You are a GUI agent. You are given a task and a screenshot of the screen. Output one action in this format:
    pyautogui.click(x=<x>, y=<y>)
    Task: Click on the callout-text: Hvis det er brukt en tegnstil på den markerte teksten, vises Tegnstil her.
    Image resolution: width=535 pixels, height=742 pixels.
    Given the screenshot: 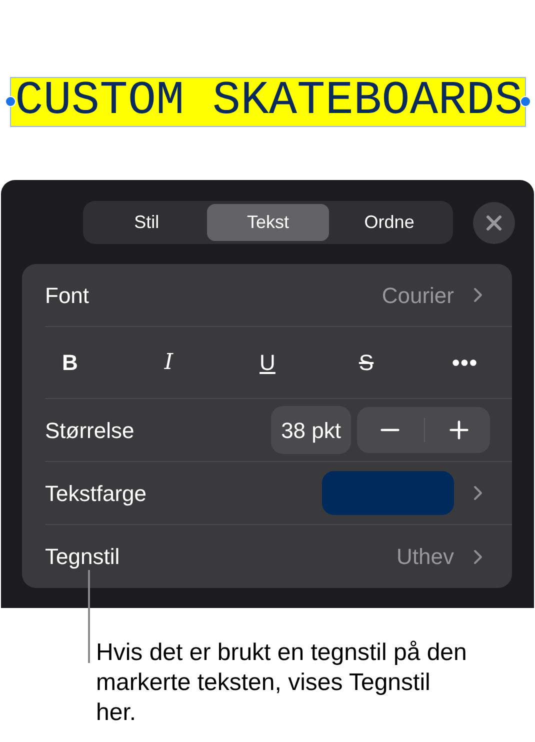 What is the action you would take?
    pyautogui.click(x=282, y=683)
    